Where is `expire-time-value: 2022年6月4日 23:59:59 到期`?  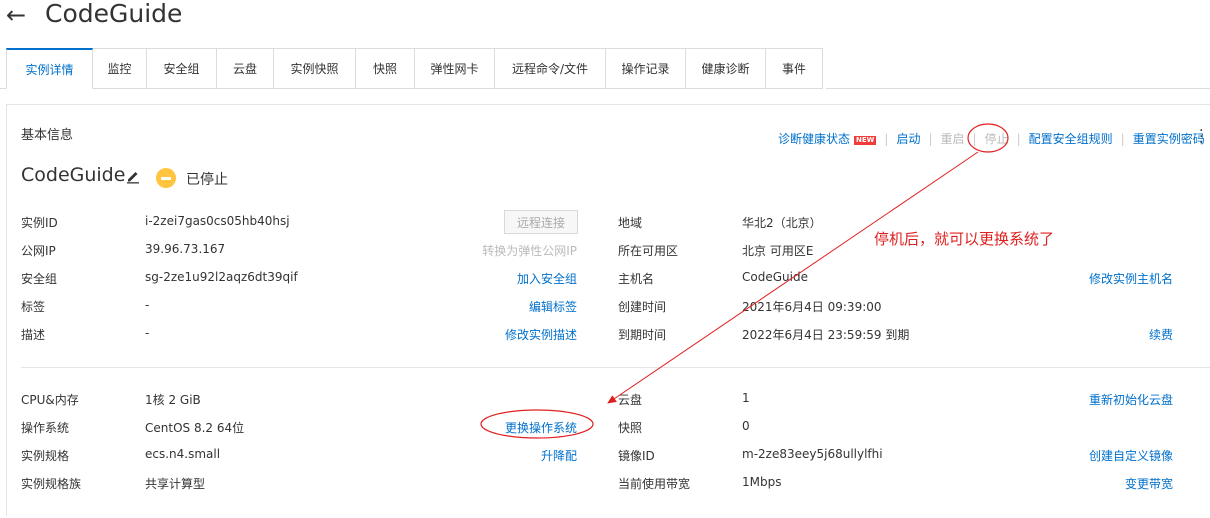 expire-time-value: 2022年6月4日 23:59:59 到期 is located at coordinates (826, 335).